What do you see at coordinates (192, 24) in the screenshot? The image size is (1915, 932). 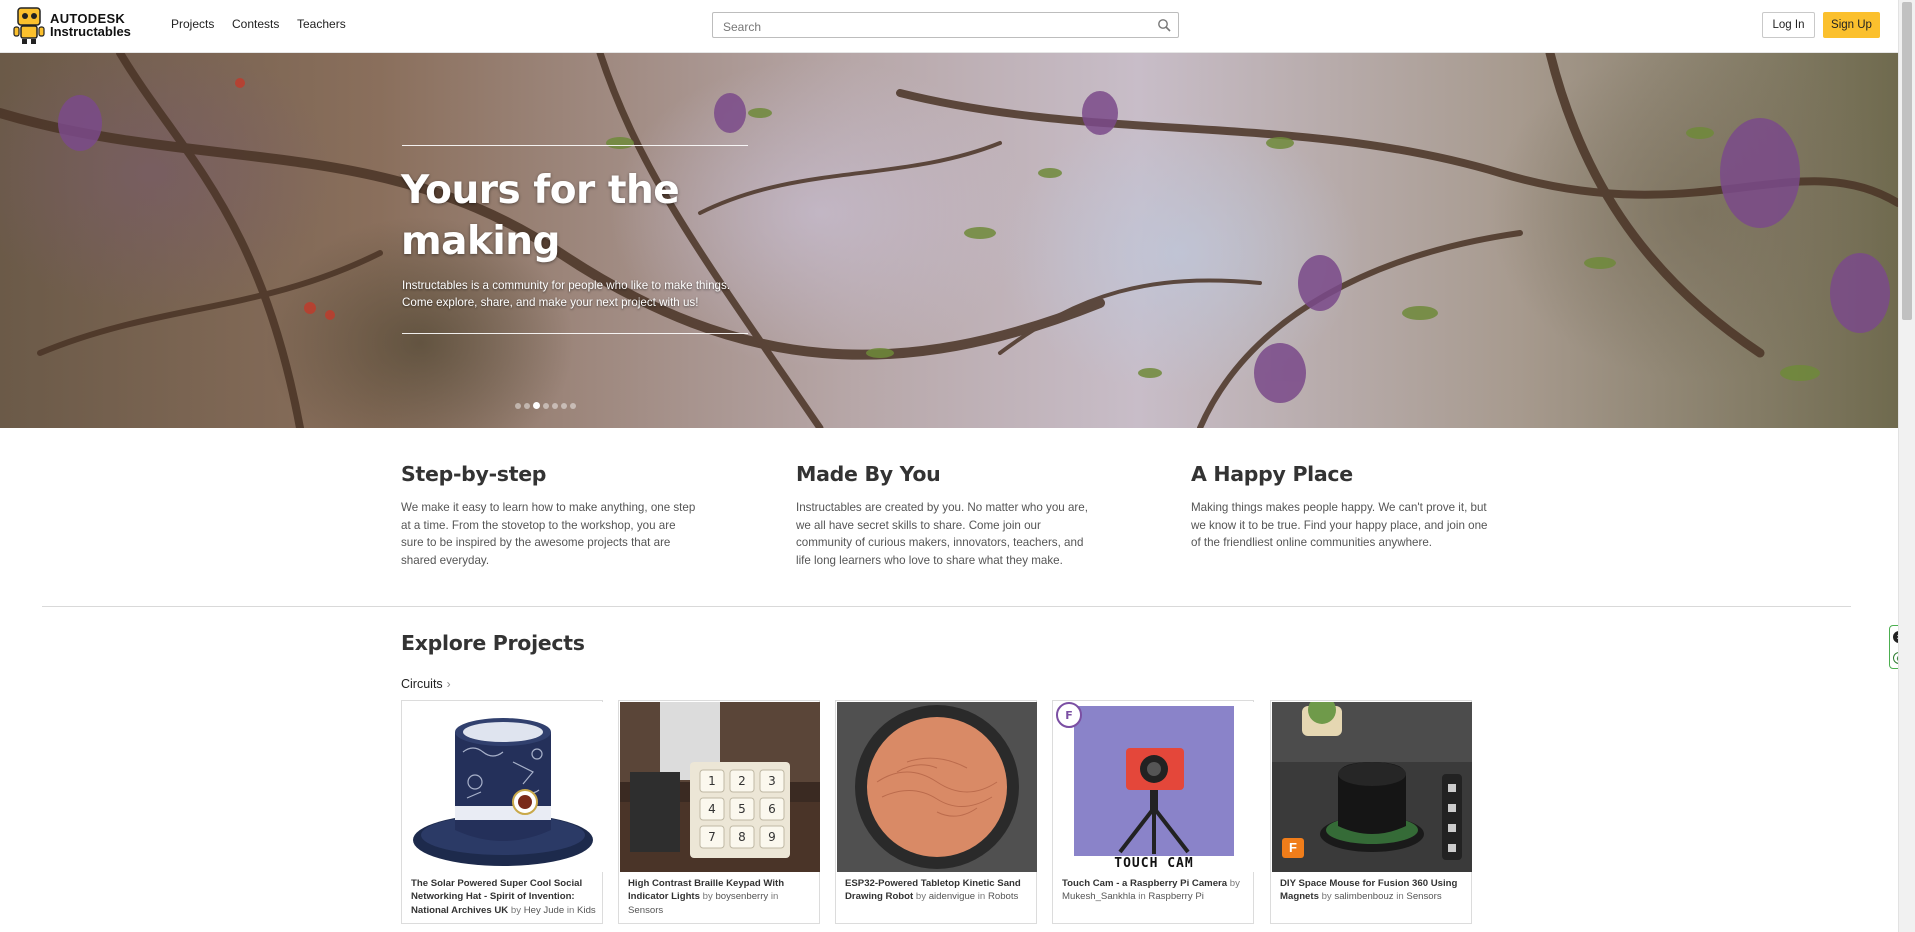 I see `nav-projects: Projects` at bounding box center [192, 24].